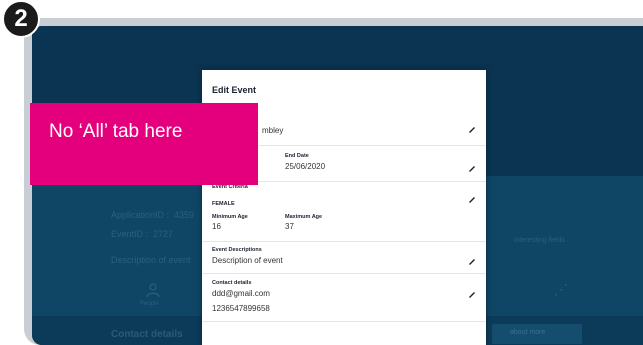 This screenshot has width=643, height=345. I want to click on annotation-callout: No ‘All’ tab here, so click(144, 144).